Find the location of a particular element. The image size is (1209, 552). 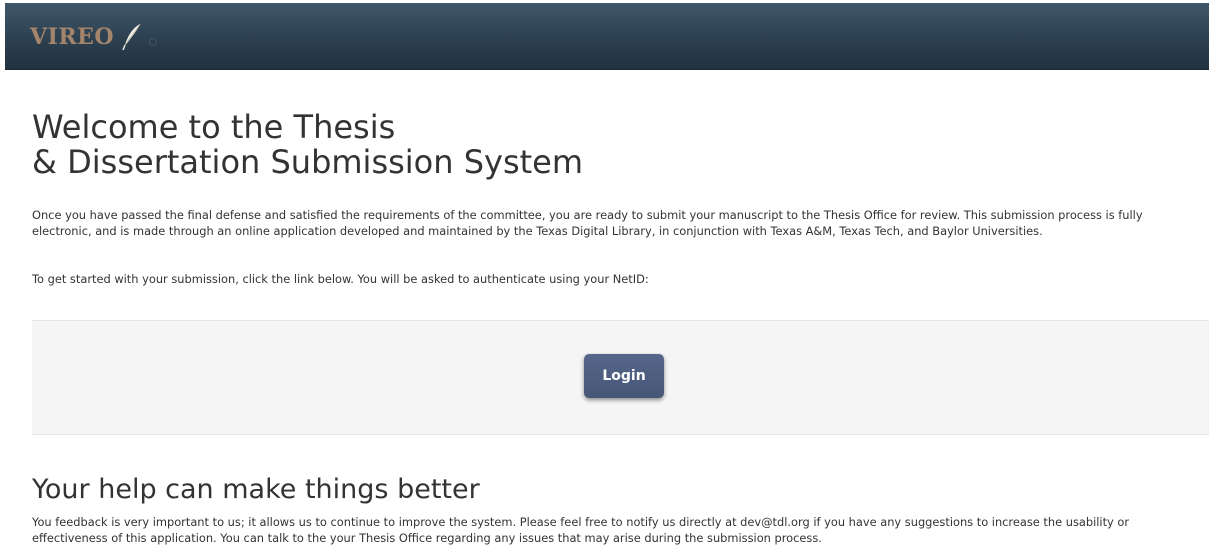

login-button: Login is located at coordinates (624, 376).